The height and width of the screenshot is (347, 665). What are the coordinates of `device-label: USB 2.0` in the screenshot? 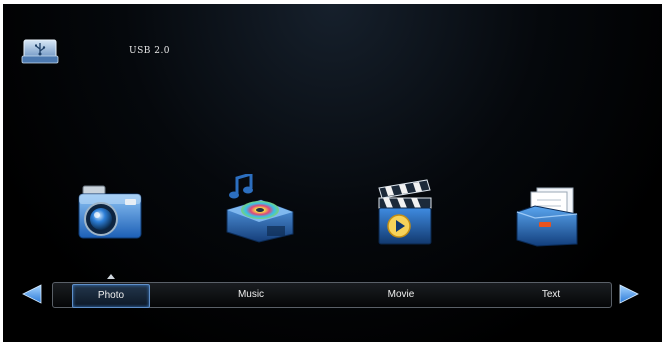 It's located at (150, 51).